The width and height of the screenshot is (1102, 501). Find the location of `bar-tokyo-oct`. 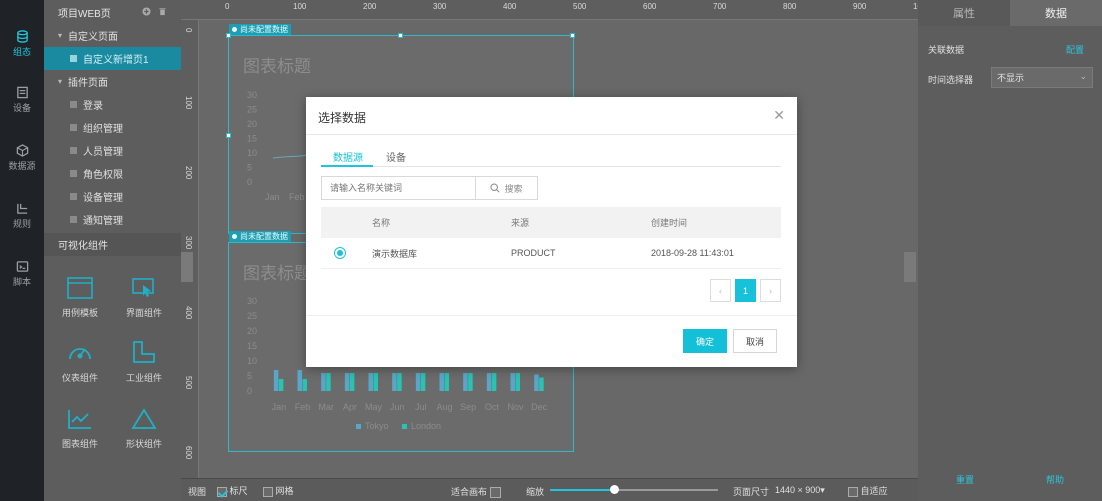

bar-tokyo-oct is located at coordinates (489, 382).